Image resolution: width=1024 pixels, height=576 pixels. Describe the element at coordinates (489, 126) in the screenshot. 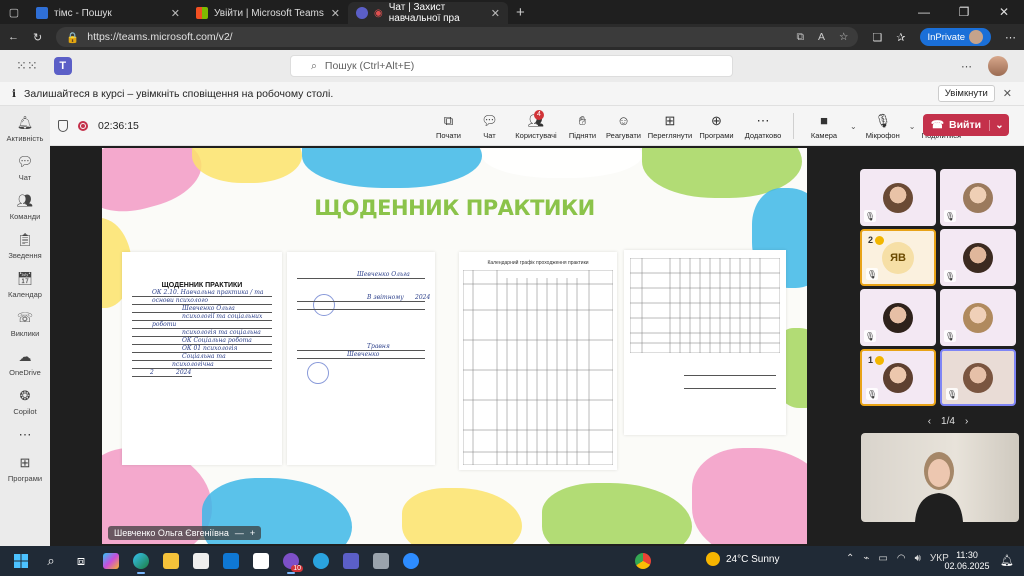

I see `chat-button: 💬︎ Чат` at that location.